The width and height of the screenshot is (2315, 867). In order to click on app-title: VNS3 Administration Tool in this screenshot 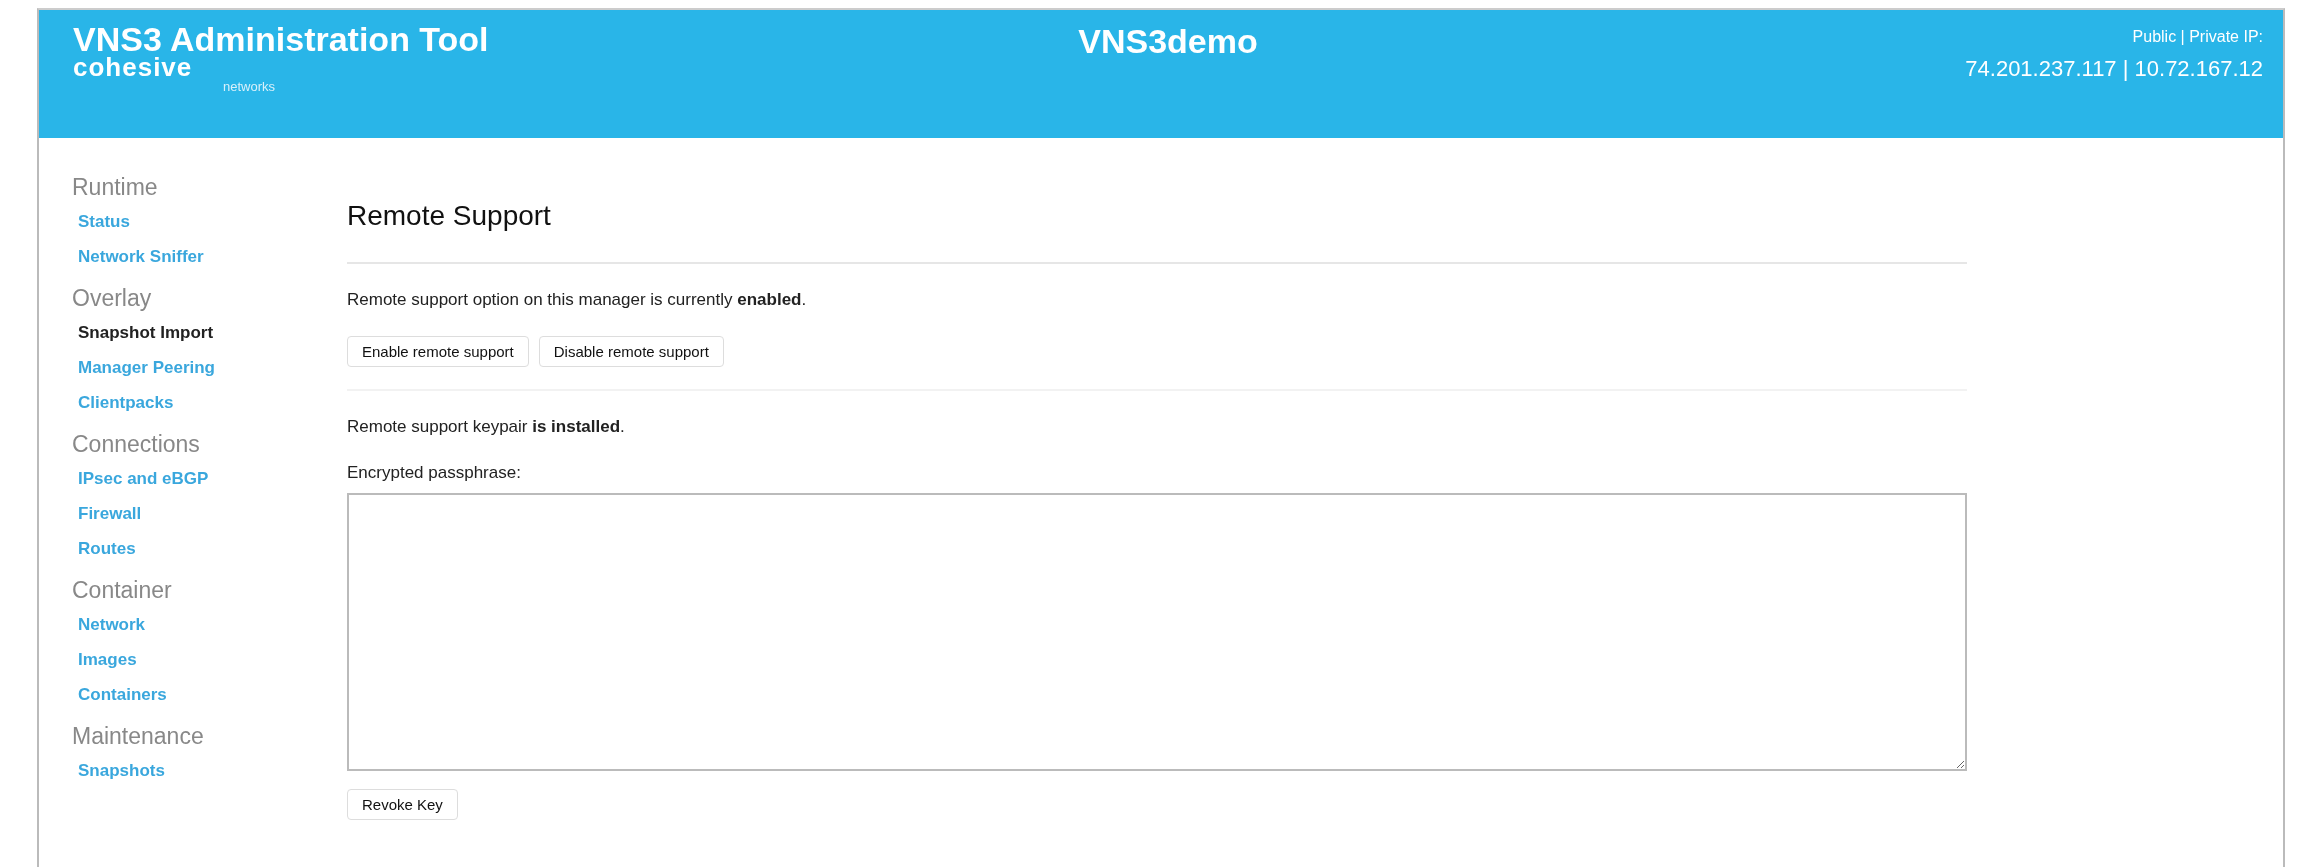, I will do `click(281, 39)`.